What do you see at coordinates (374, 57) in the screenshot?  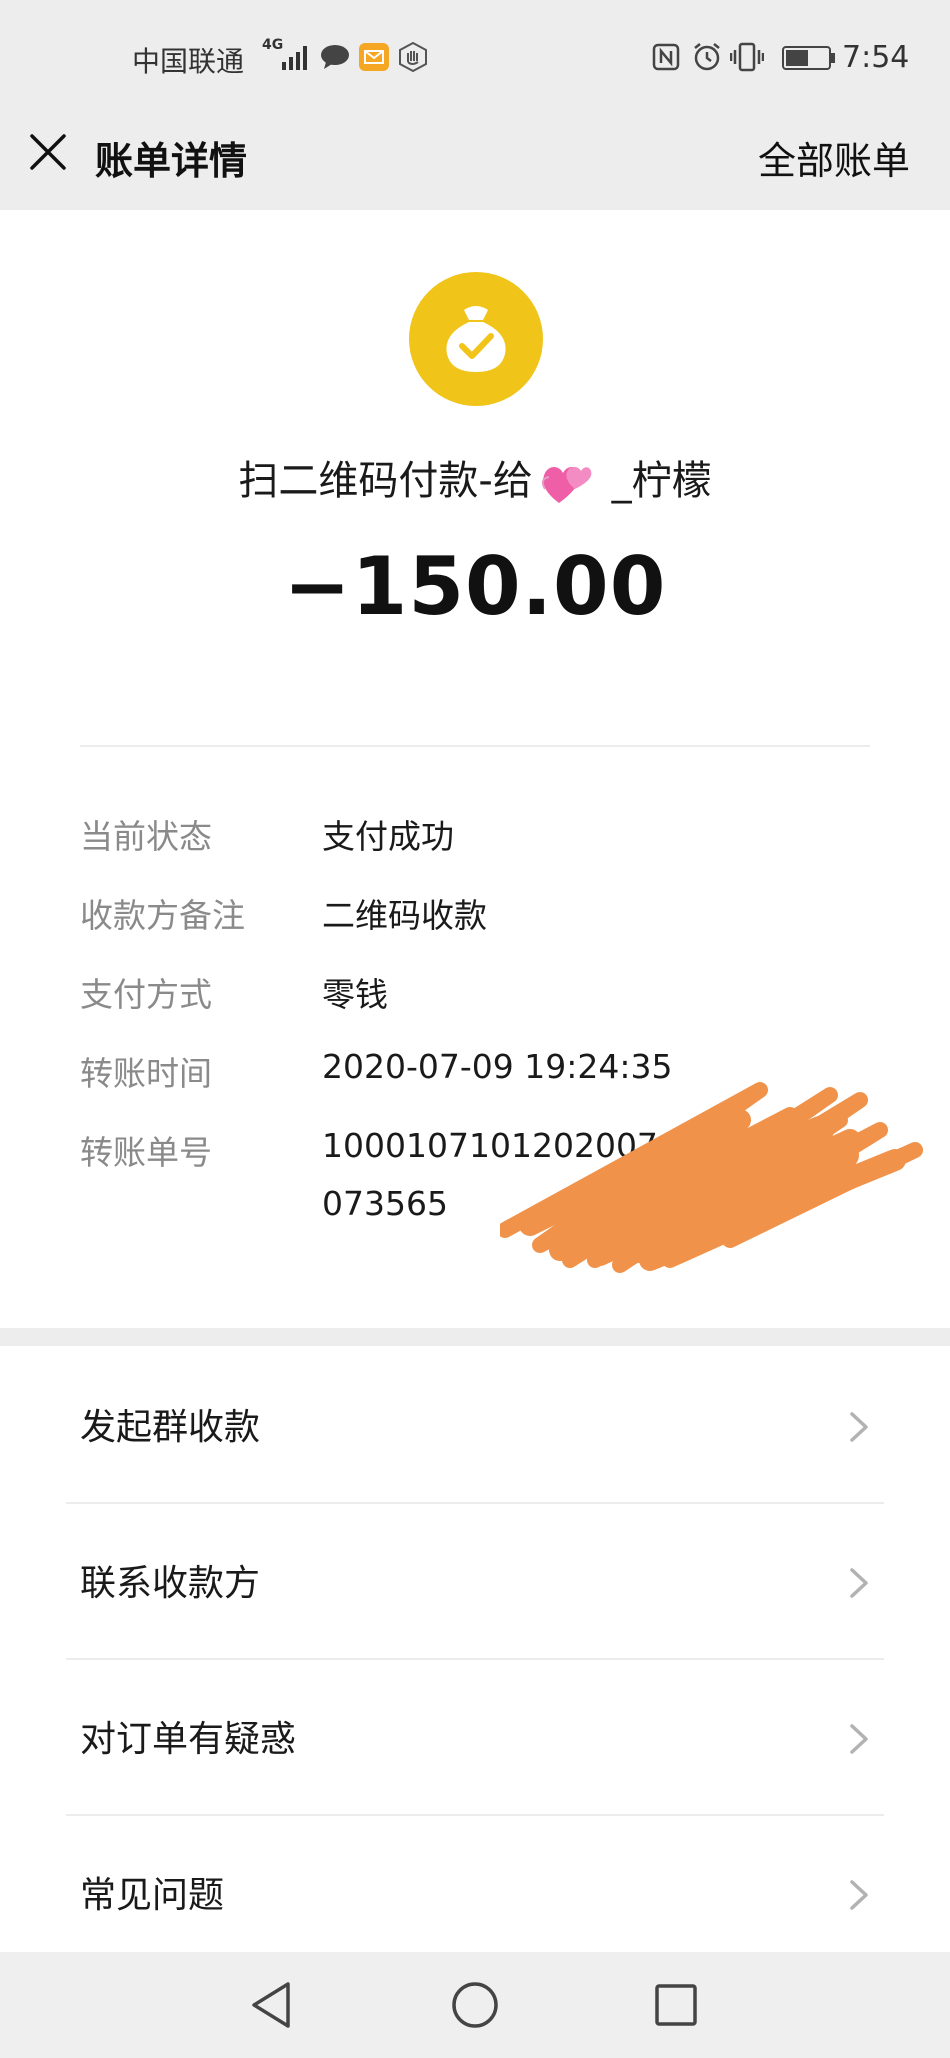 I see `mail-icon` at bounding box center [374, 57].